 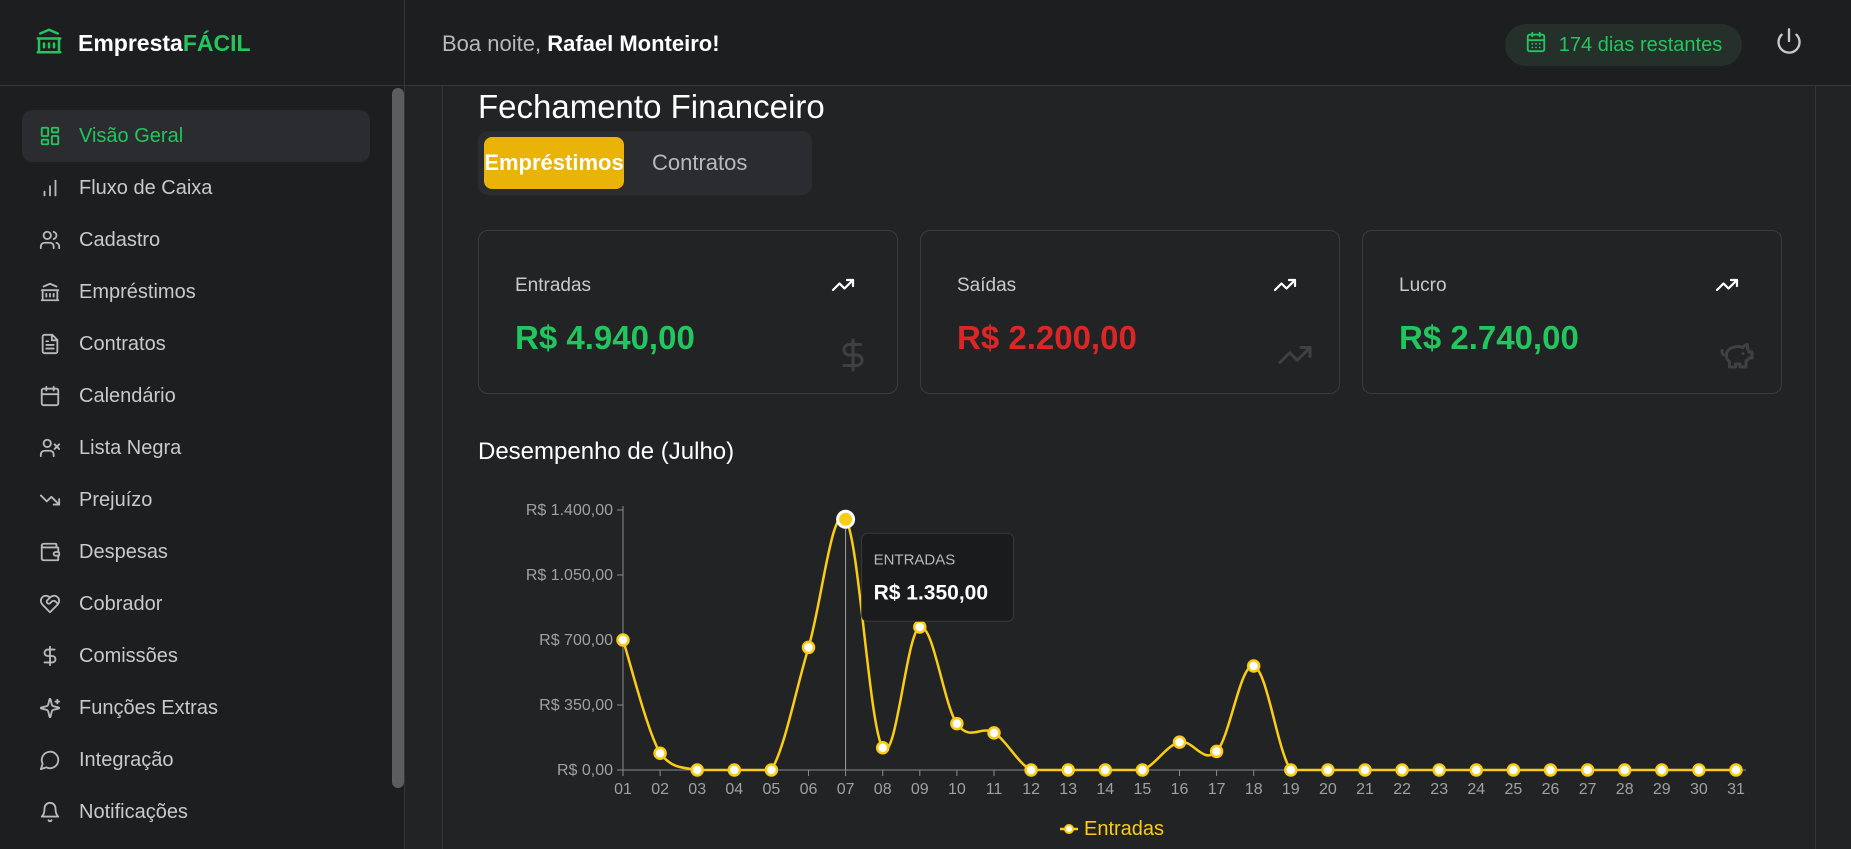 I want to click on logout-button, so click(x=1789, y=43).